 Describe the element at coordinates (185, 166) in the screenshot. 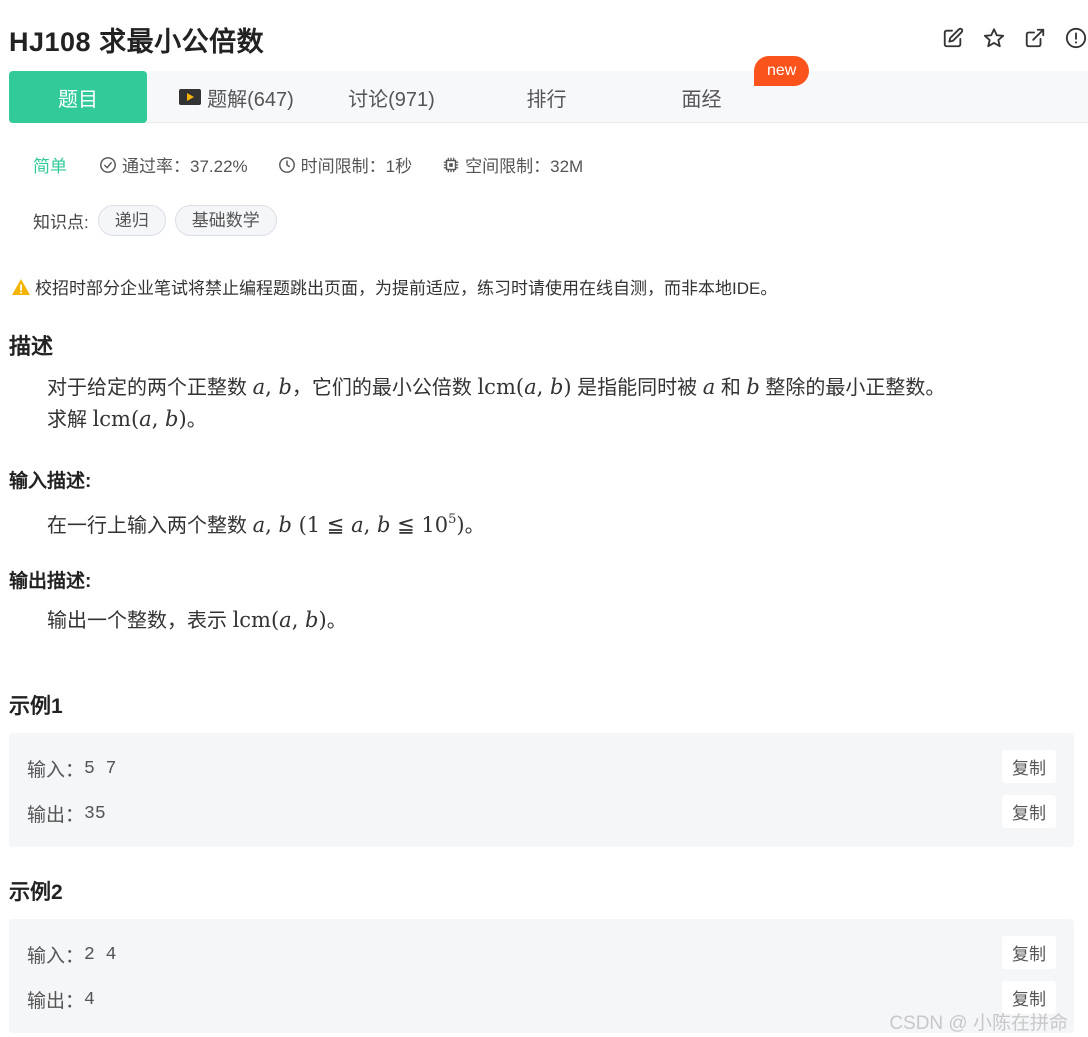

I see `pass-rate-text: 通过率：37.22%` at that location.